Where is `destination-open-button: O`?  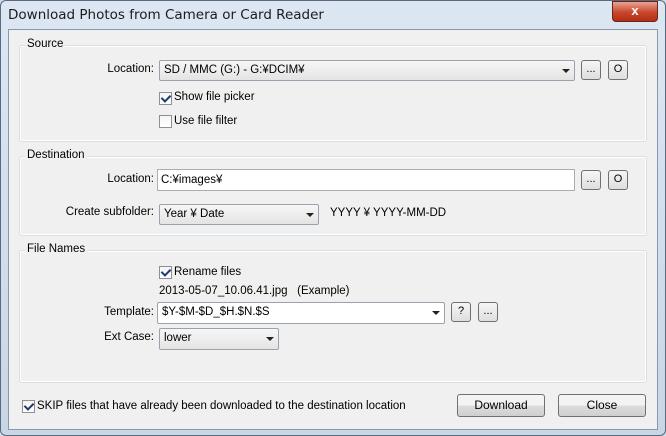
destination-open-button: O is located at coordinates (618, 180).